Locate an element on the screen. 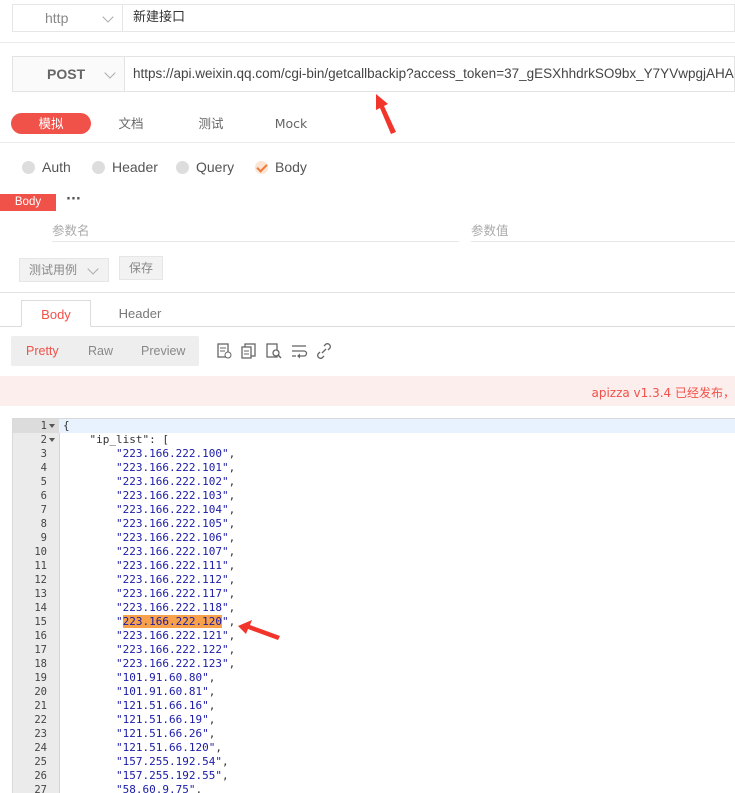 The height and width of the screenshot is (793, 735). line-number: 4 is located at coordinates (43, 468).